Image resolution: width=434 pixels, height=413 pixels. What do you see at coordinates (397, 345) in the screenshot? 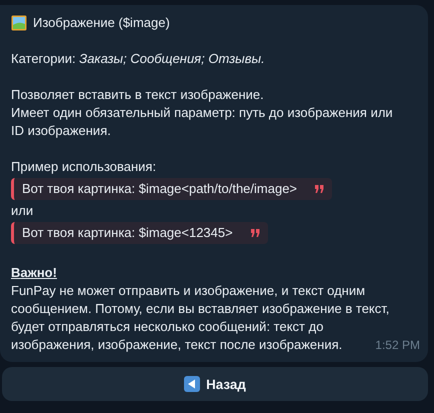
I see `message-time: 1:52 PM` at bounding box center [397, 345].